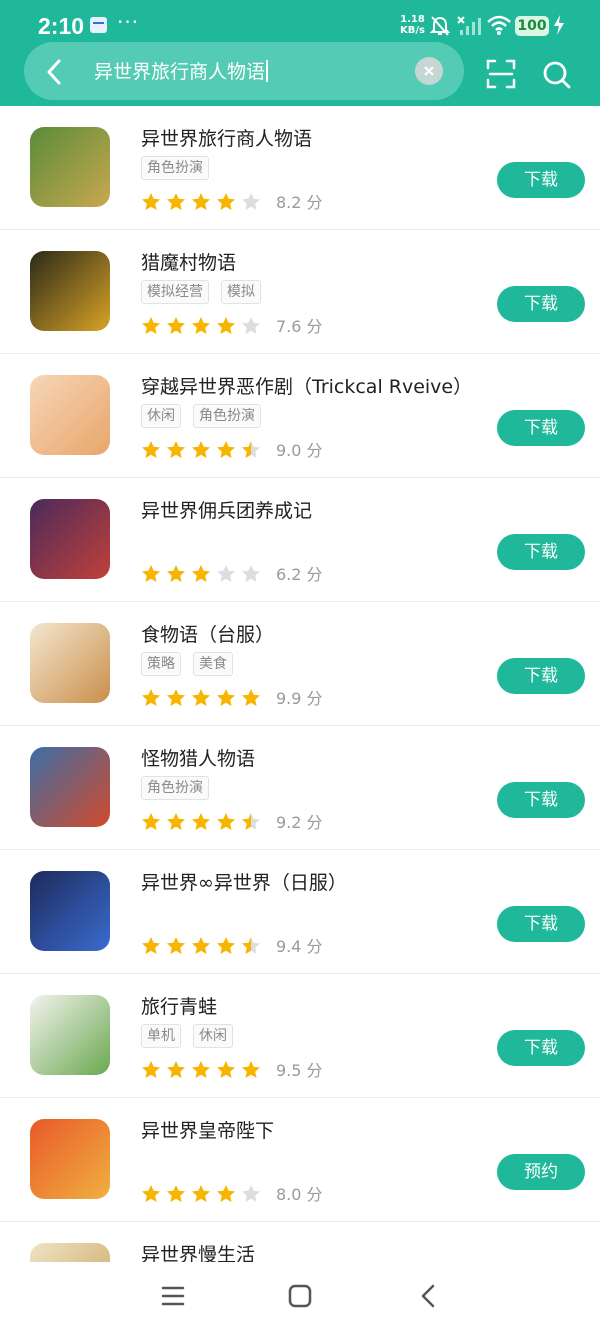 This screenshot has width=600, height=1333. Describe the element at coordinates (207, 633) in the screenshot. I see `app-name: 食物语（台服）` at that location.